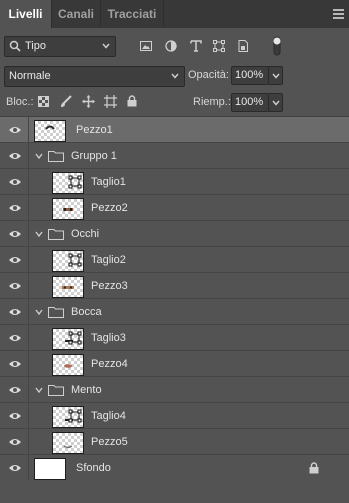 The height and width of the screenshot is (503, 349). I want to click on lock-image-icon, so click(66, 101).